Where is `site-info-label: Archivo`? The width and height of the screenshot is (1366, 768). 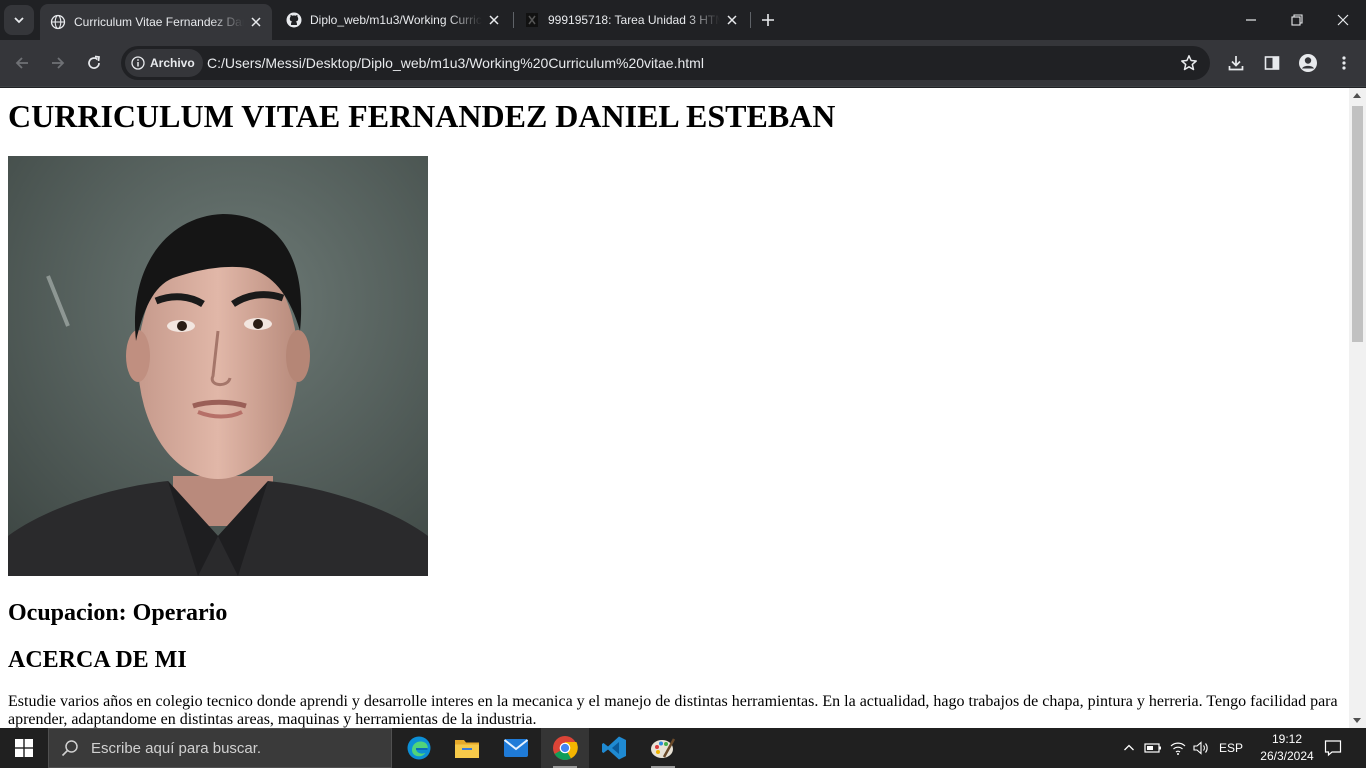 site-info-label: Archivo is located at coordinates (172, 63).